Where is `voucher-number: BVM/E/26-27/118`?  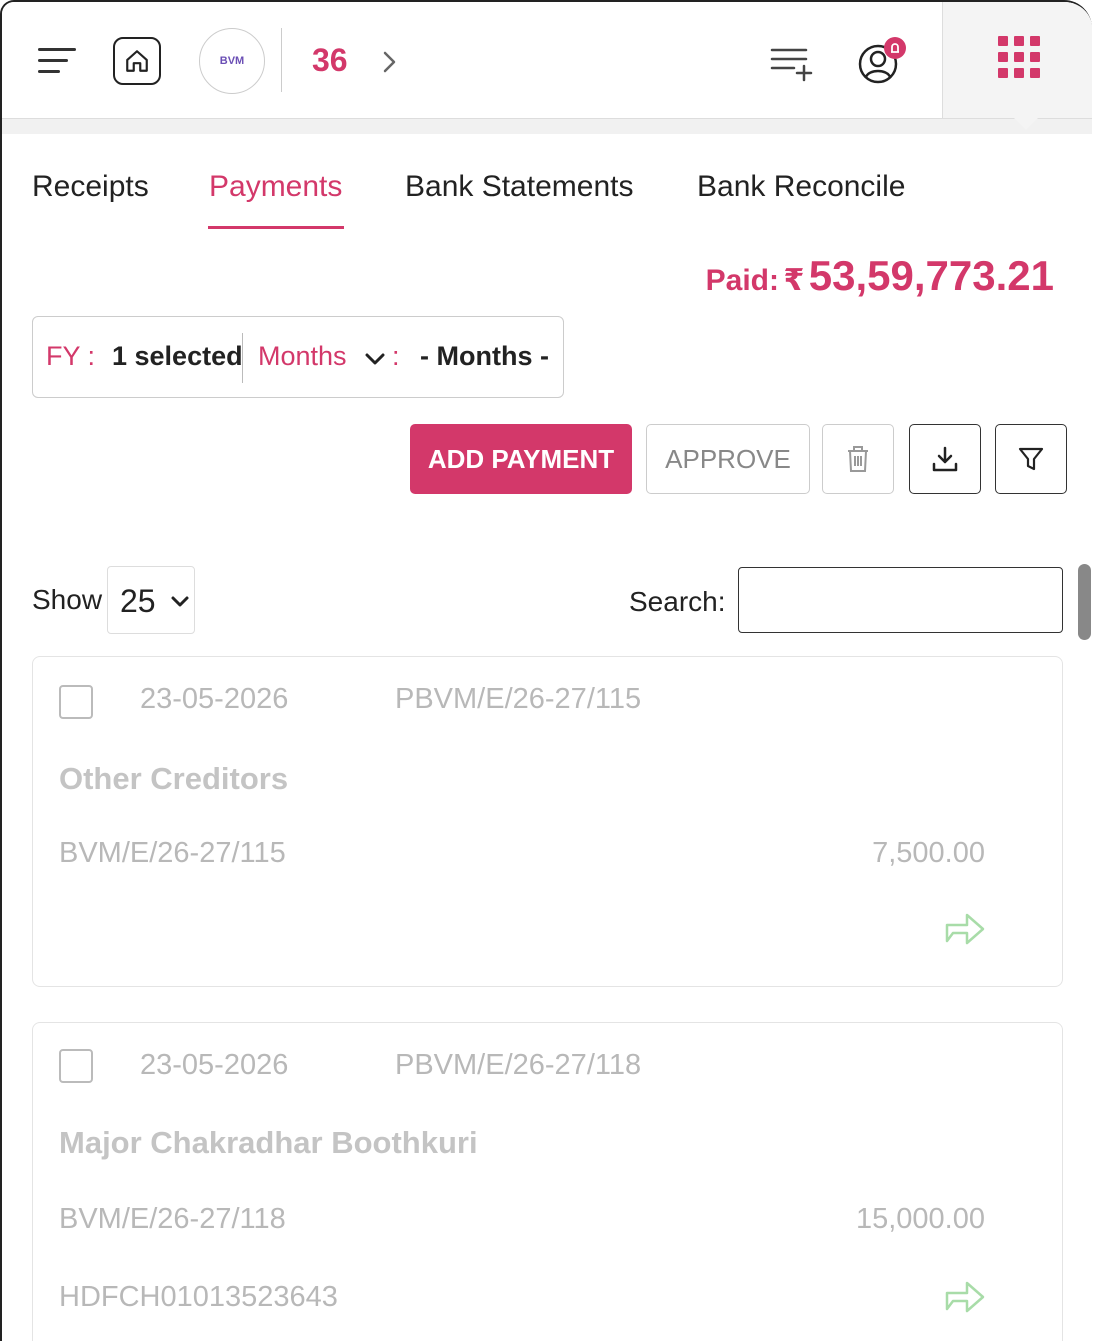 voucher-number: BVM/E/26-27/118 is located at coordinates (172, 1219).